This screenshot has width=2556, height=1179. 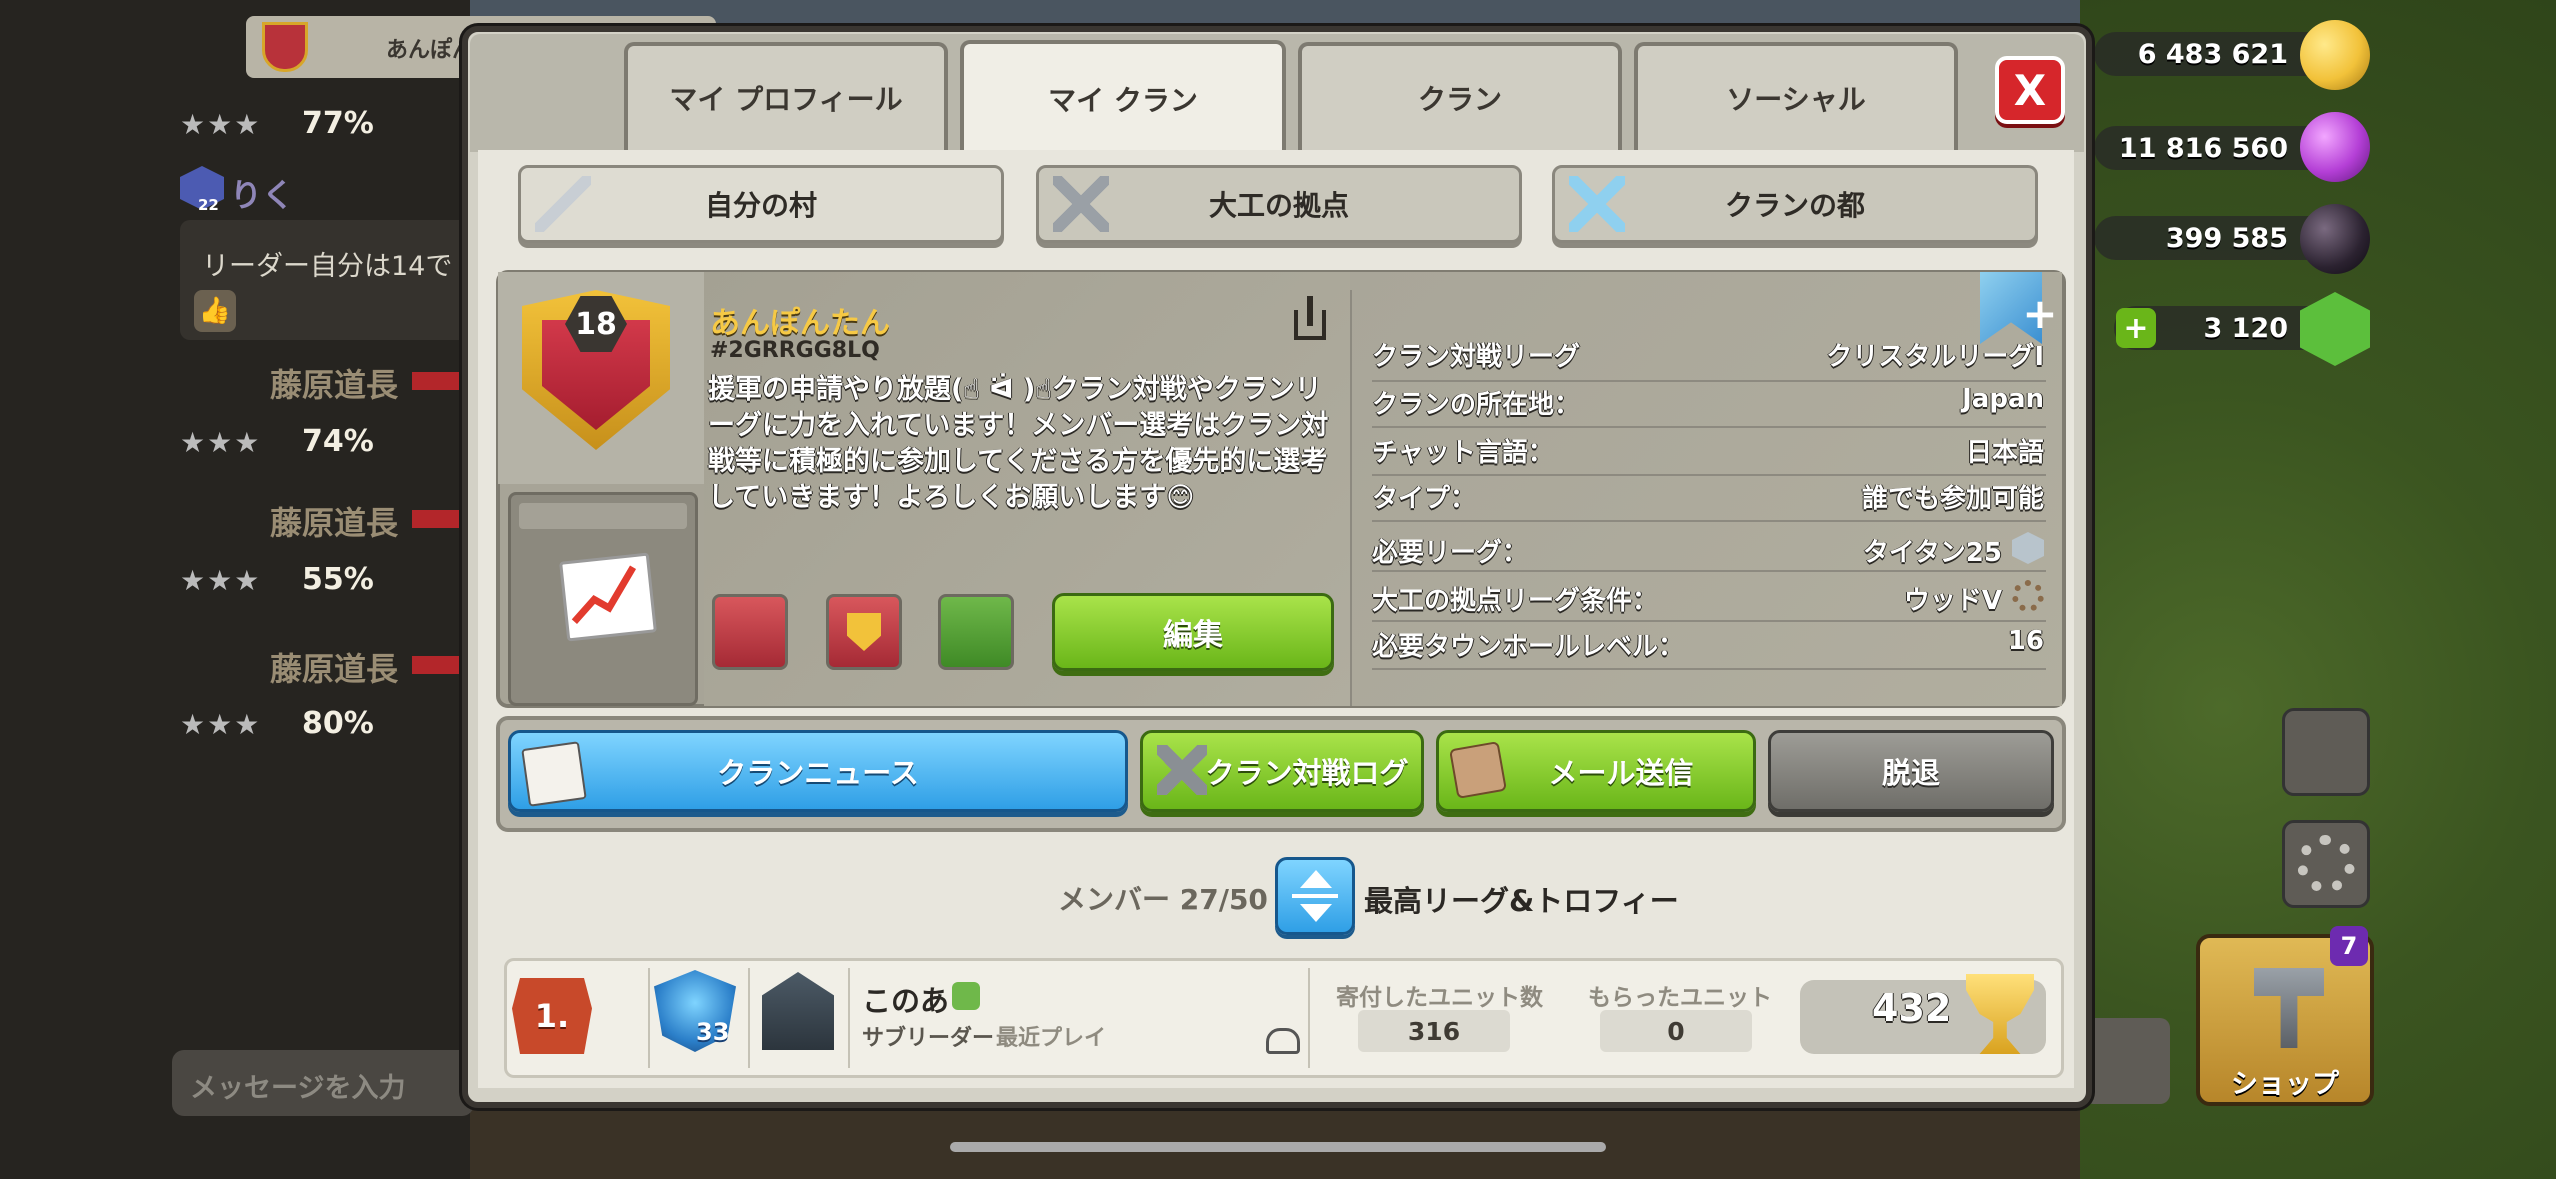 What do you see at coordinates (2335, 239) in the screenshot?
I see `dark-elixir-icon` at bounding box center [2335, 239].